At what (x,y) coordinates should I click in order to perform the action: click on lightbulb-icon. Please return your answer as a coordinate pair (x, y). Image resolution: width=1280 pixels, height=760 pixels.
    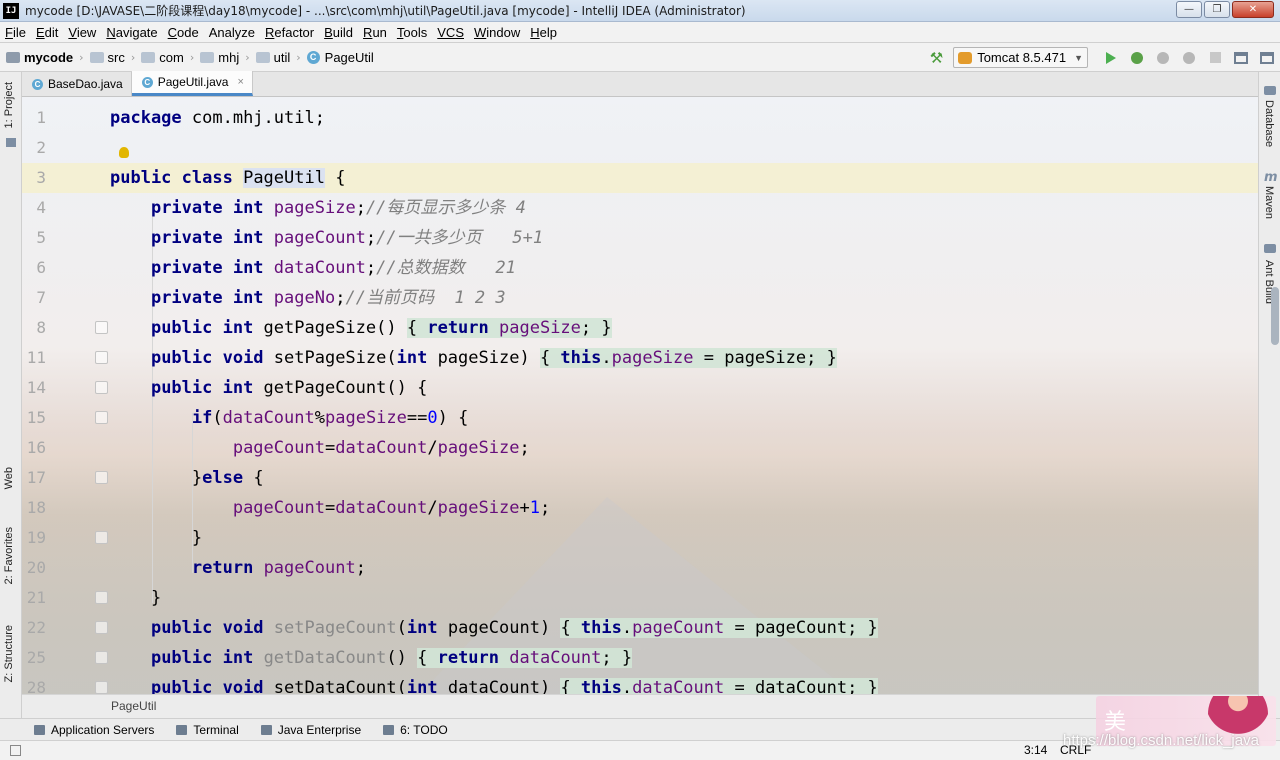
    Looking at the image, I should click on (124, 152).